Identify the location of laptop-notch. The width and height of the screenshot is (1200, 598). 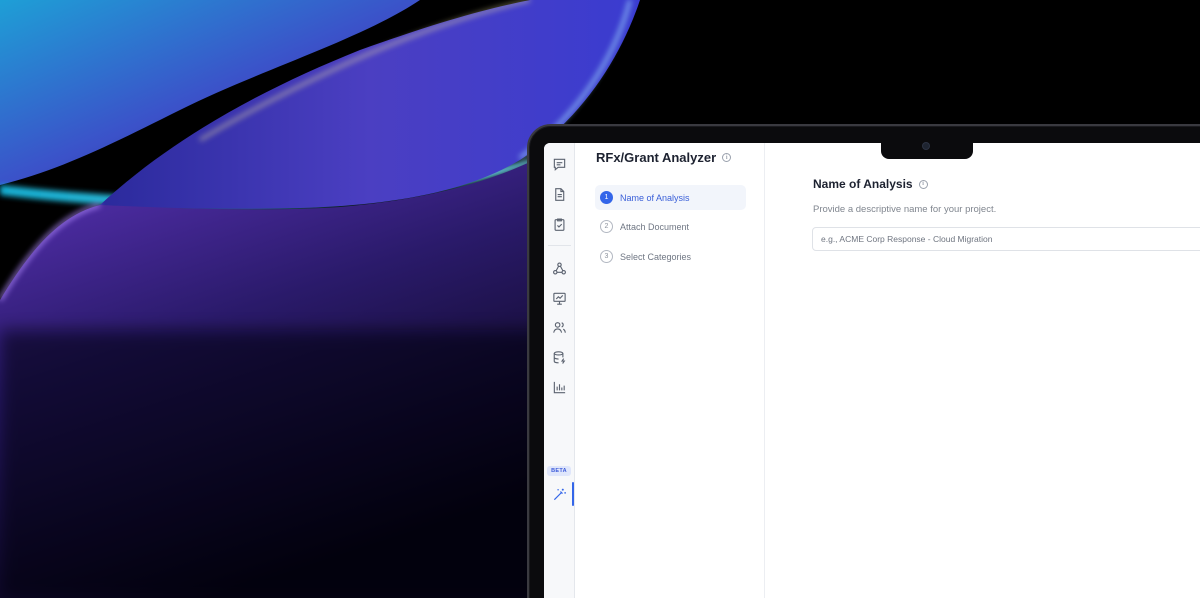
(927, 149).